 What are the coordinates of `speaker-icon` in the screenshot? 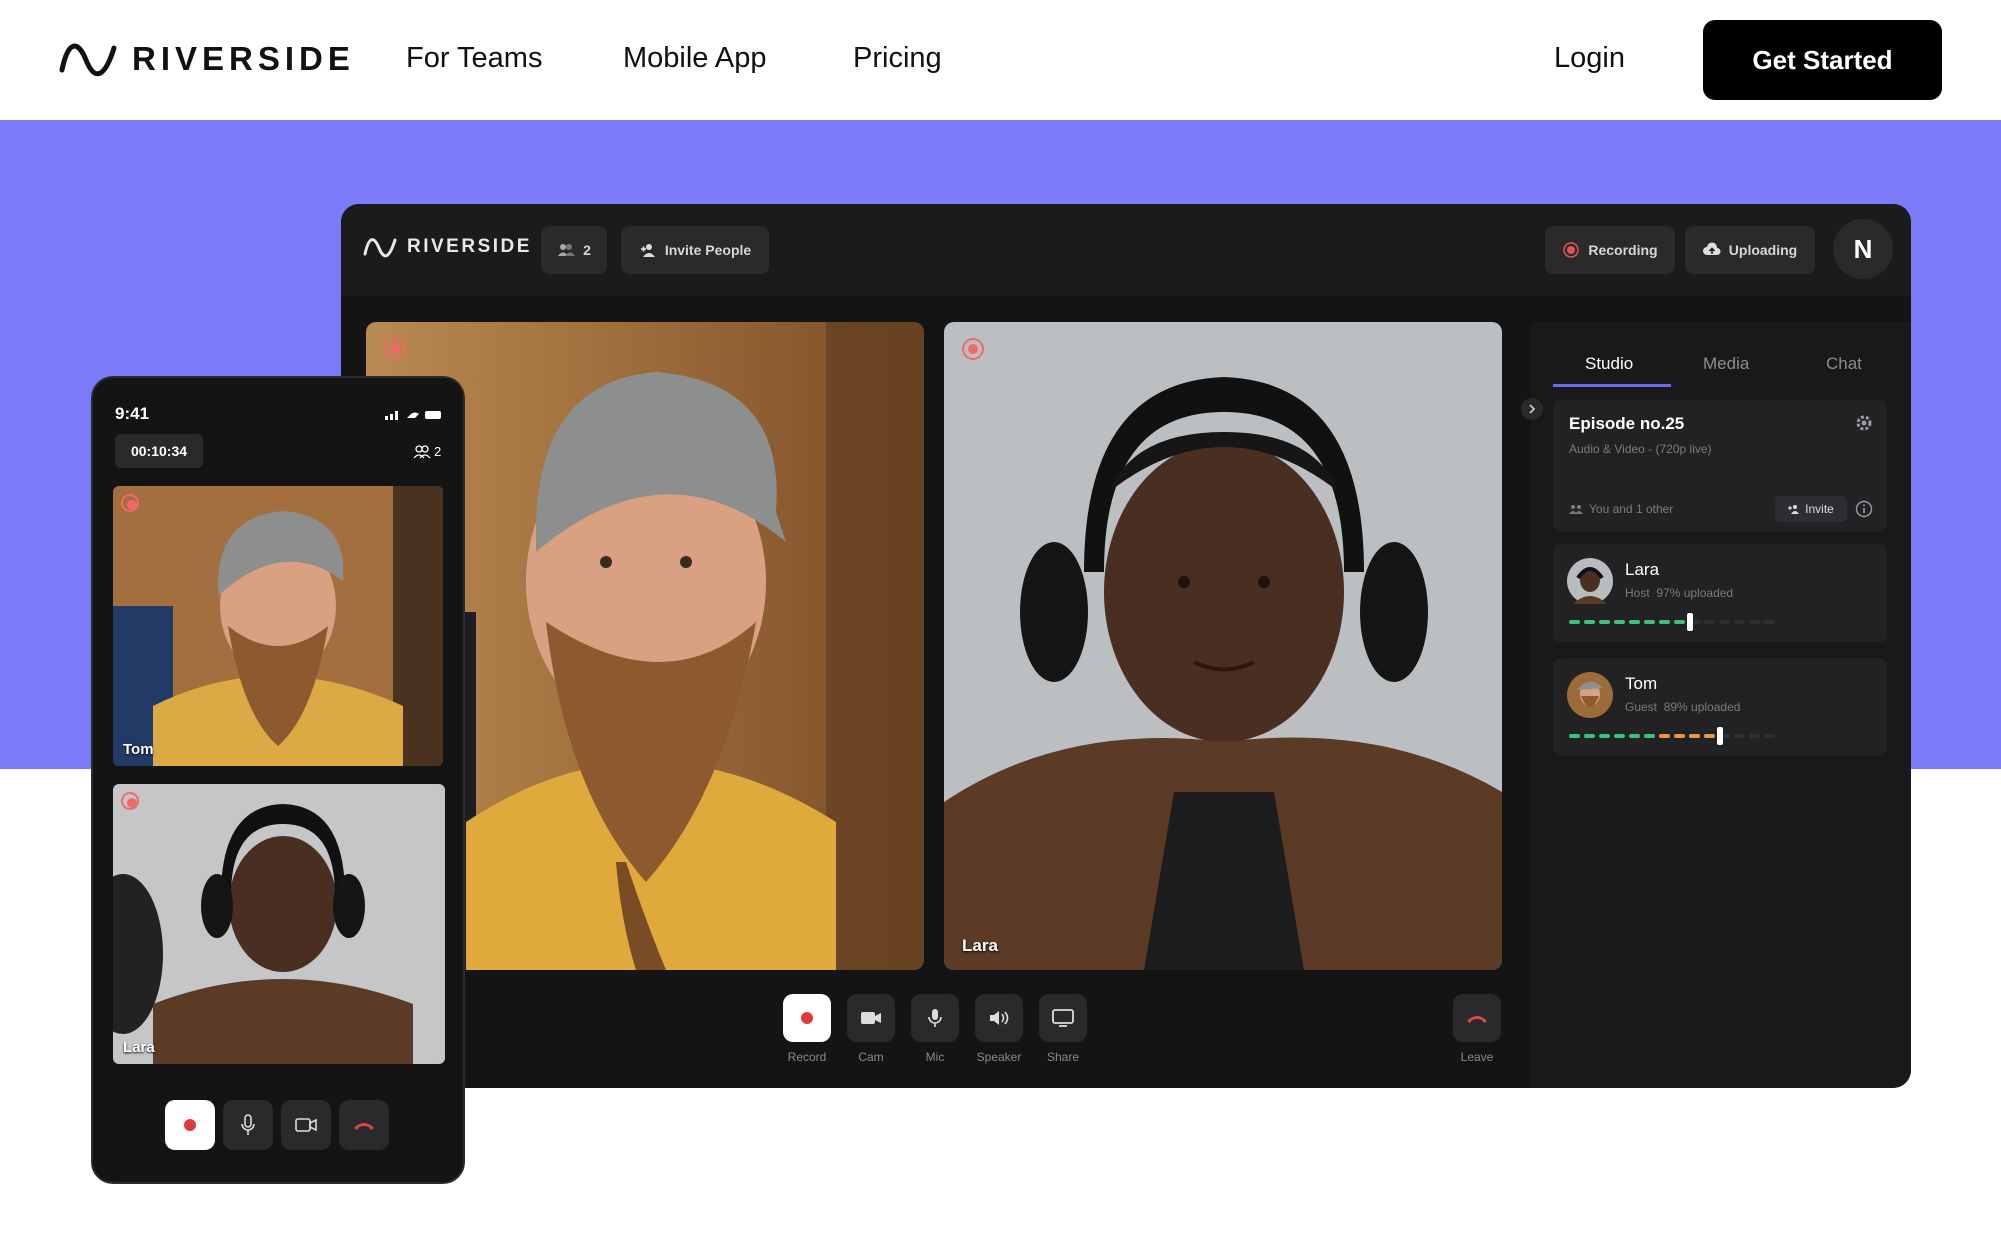 It's located at (999, 1018).